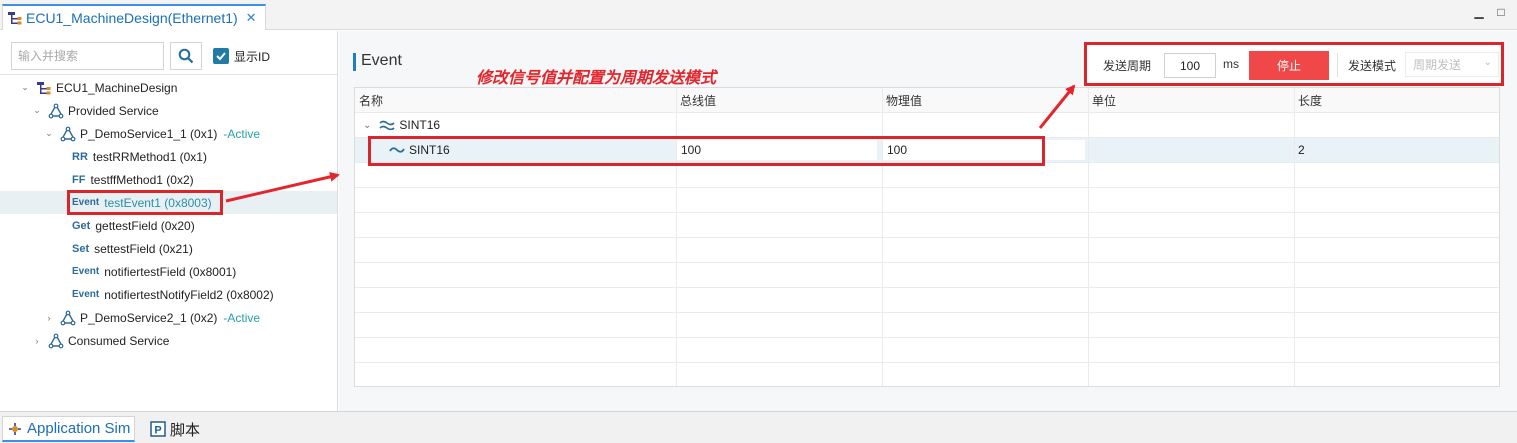 The height and width of the screenshot is (443, 1517). I want to click on tree-item-label: P_DemoService2_1 (0x2), so click(149, 317).